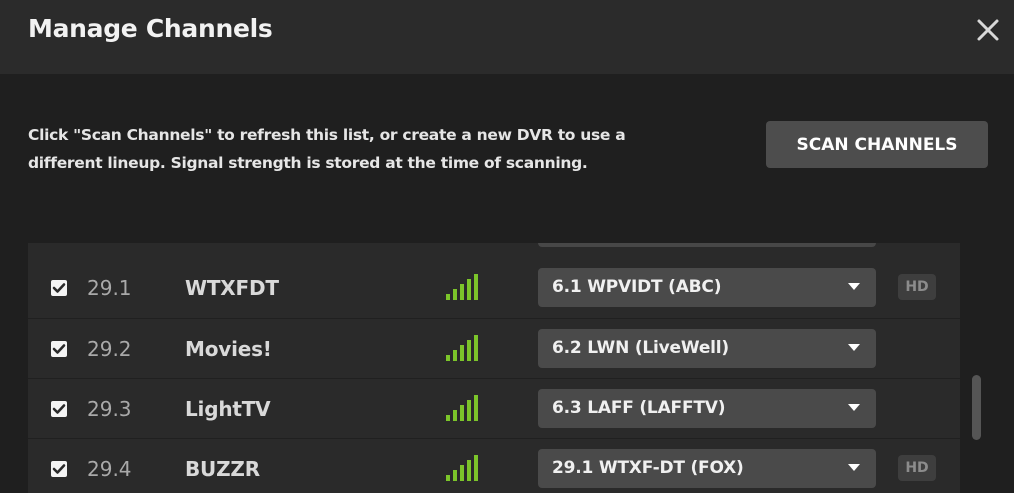 This screenshot has height=493, width=1014. Describe the element at coordinates (988, 30) in the screenshot. I see `close-icon` at that location.